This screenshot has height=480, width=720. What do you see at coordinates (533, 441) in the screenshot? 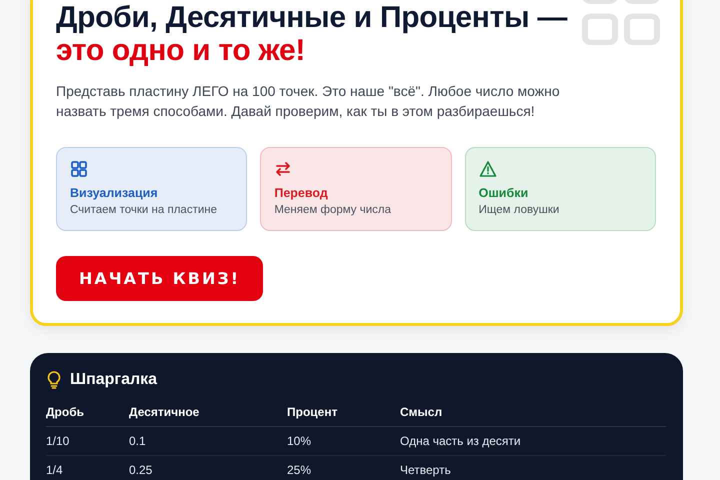
I see `table-cell: Одна часть из десяти` at bounding box center [533, 441].